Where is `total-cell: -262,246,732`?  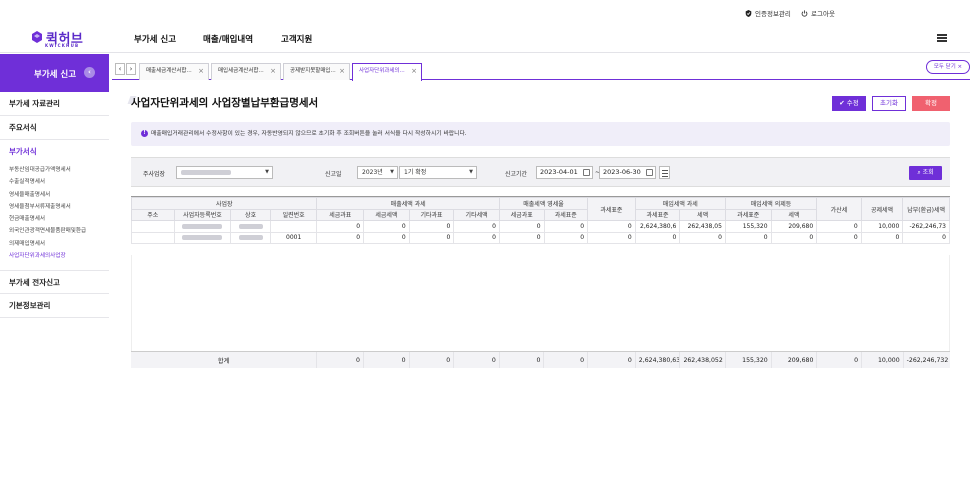 total-cell: -262,246,732 is located at coordinates (926, 360).